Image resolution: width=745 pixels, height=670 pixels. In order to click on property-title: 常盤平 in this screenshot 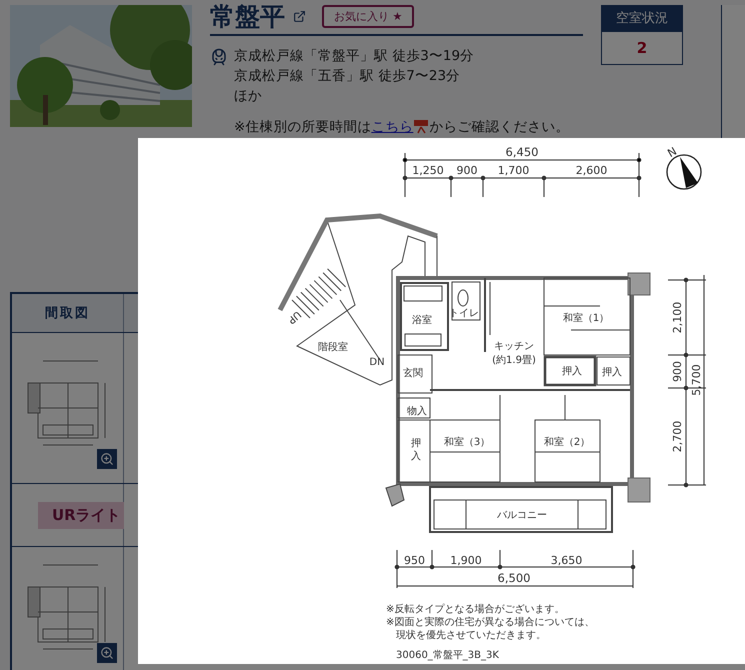, I will do `click(247, 16)`.